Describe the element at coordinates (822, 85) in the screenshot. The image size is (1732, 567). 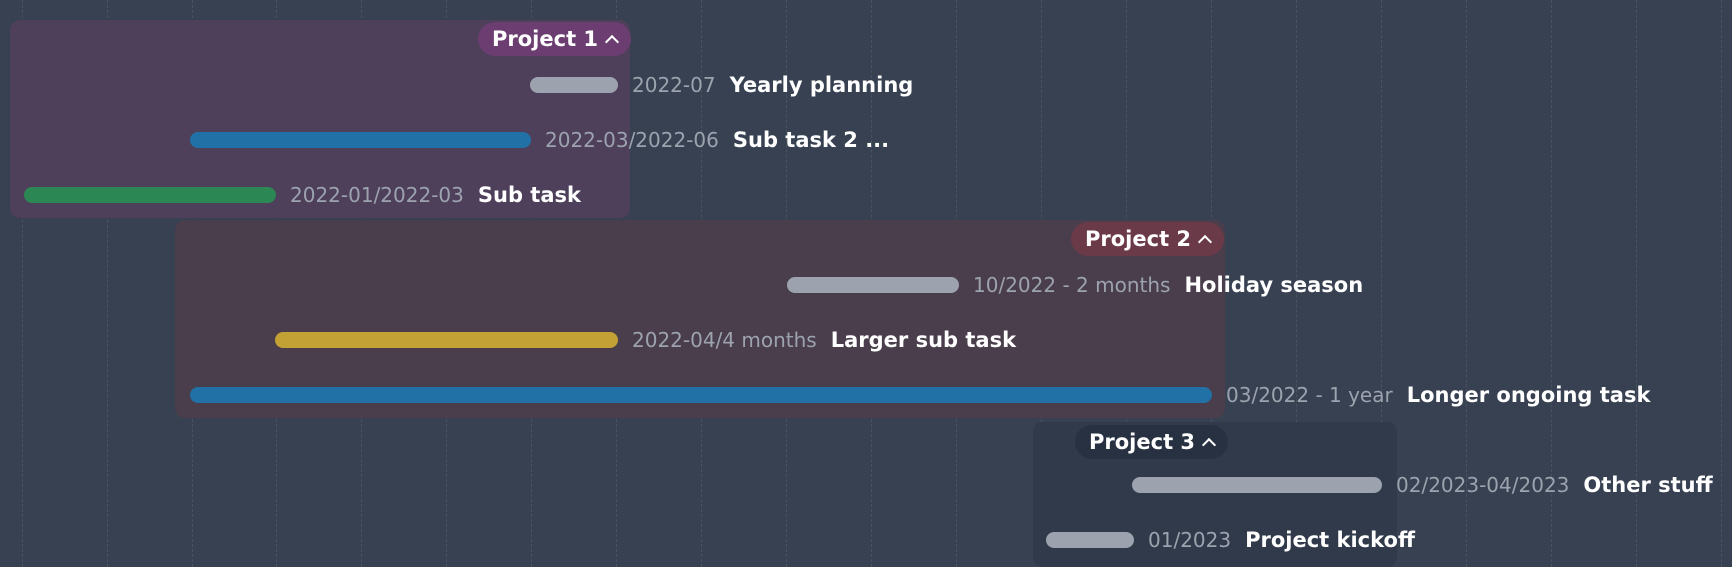
I see `task-title: Yearly planning` at that location.